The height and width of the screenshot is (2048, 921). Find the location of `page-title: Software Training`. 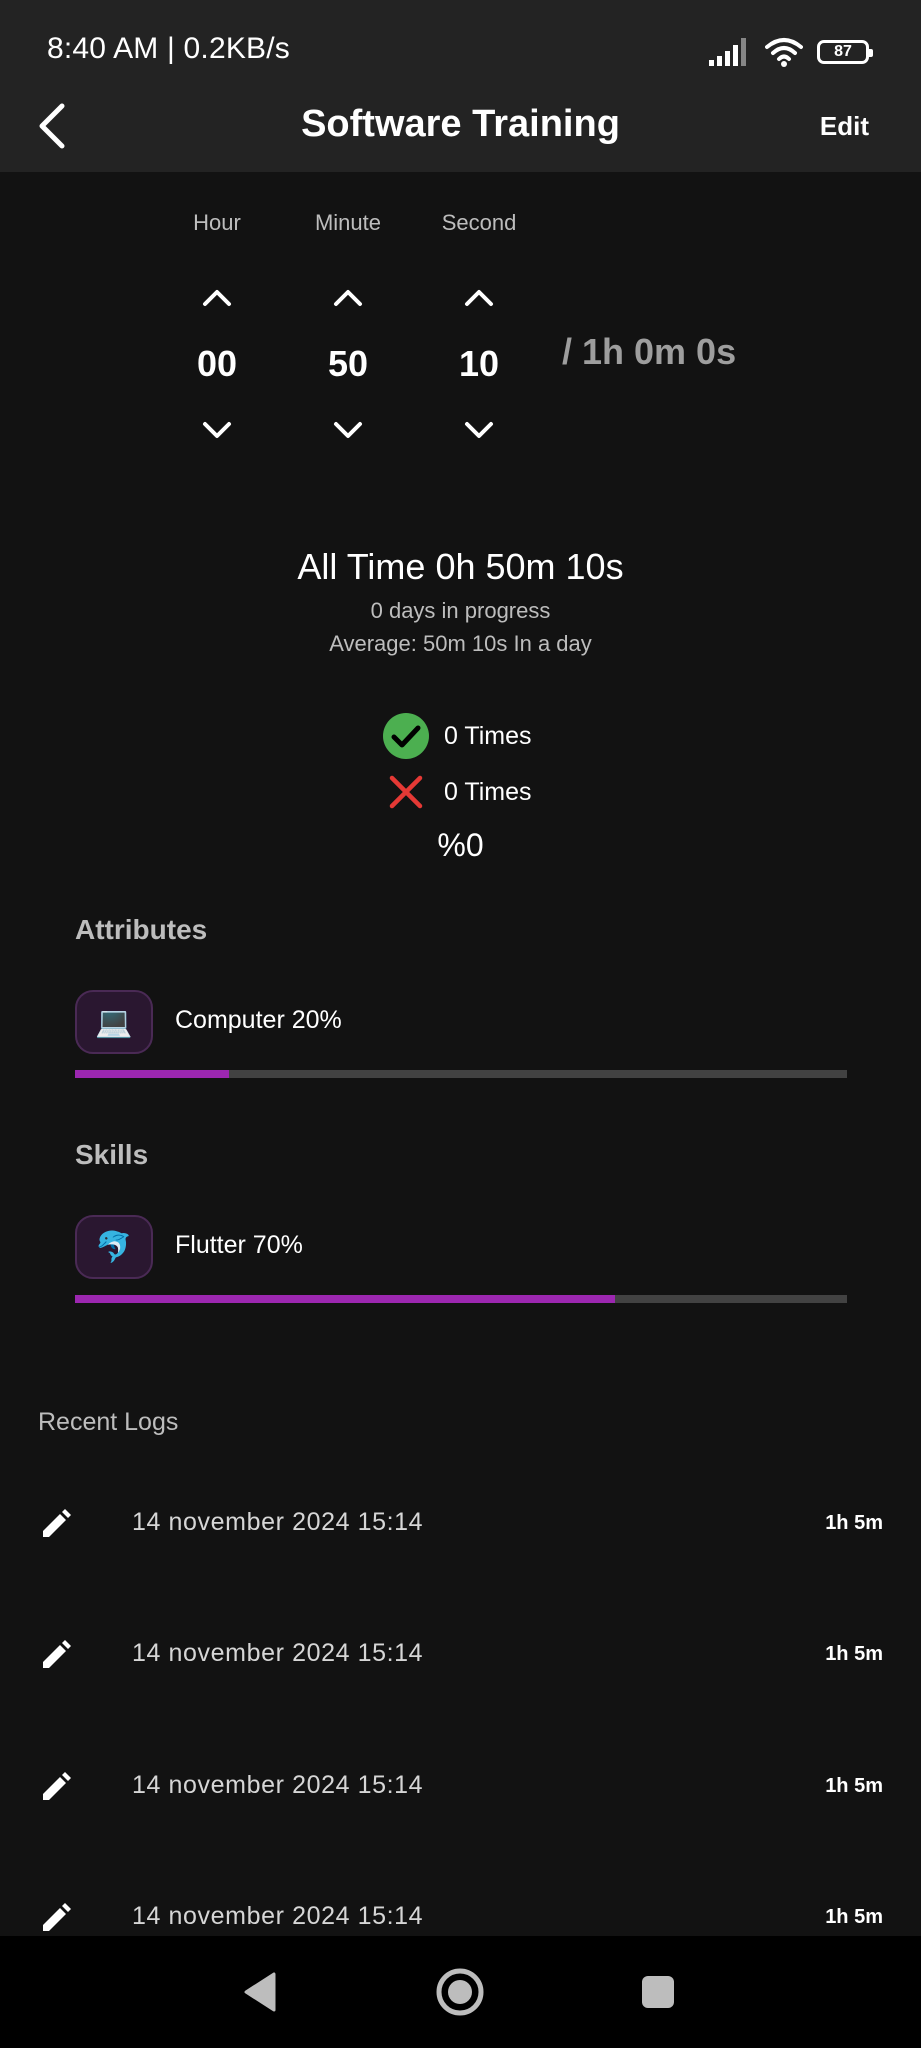

page-title: Software Training is located at coordinates (460, 124).